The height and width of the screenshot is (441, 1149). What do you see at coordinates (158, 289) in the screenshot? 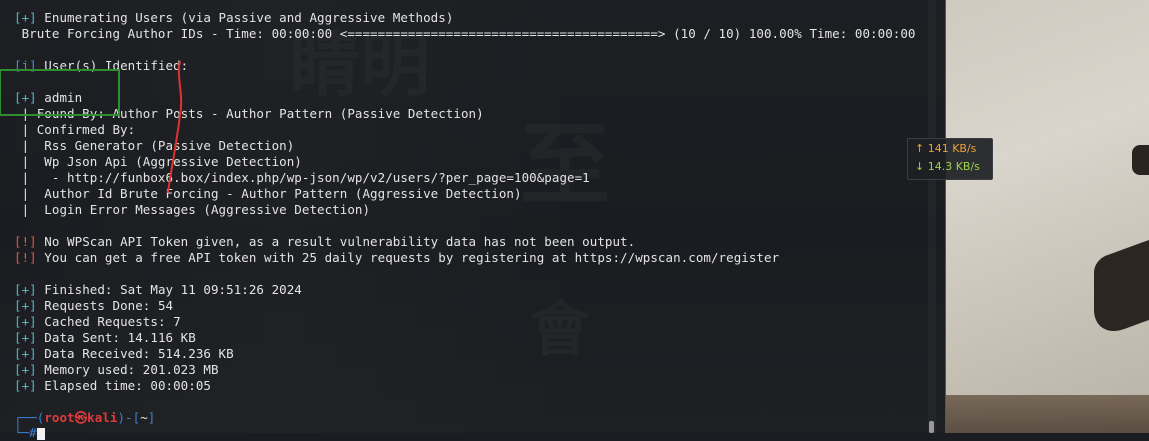
I see `summary-line: [+] Finished: Sat May 11 09:51:26 2024` at bounding box center [158, 289].